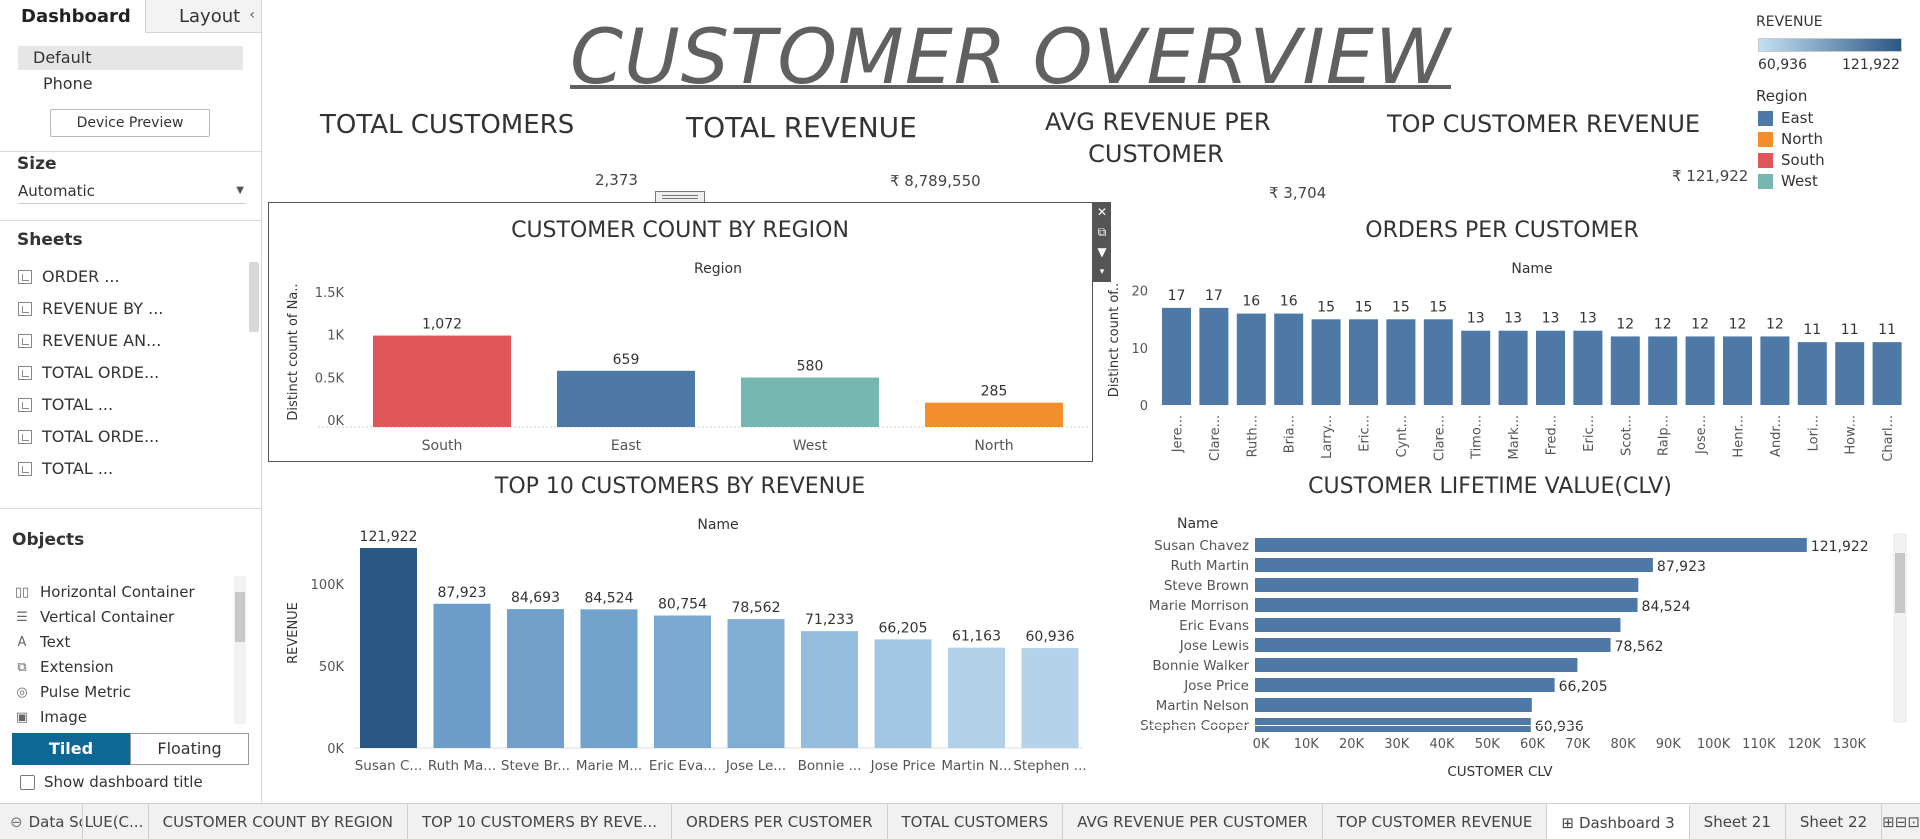 This screenshot has height=839, width=1920. What do you see at coordinates (976, 821) in the screenshot?
I see `sheet-tab: TOTAL CUSTOMERS` at bounding box center [976, 821].